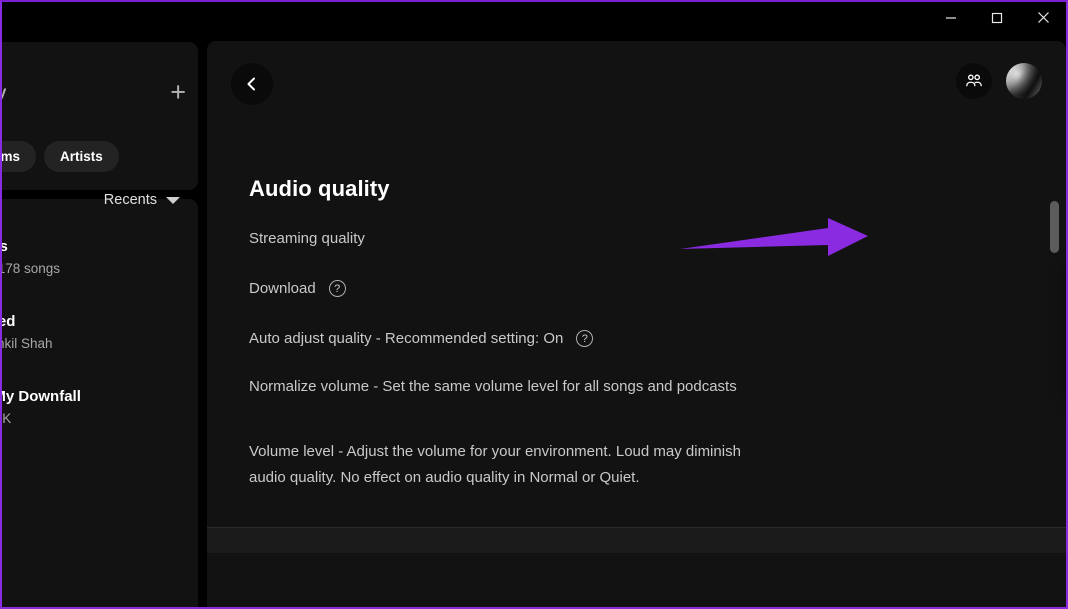 Image resolution: width=1068 pixels, height=609 pixels. Describe the element at coordinates (27, 343) in the screenshot. I see `track-subtitle: • Pankil Shah` at that location.